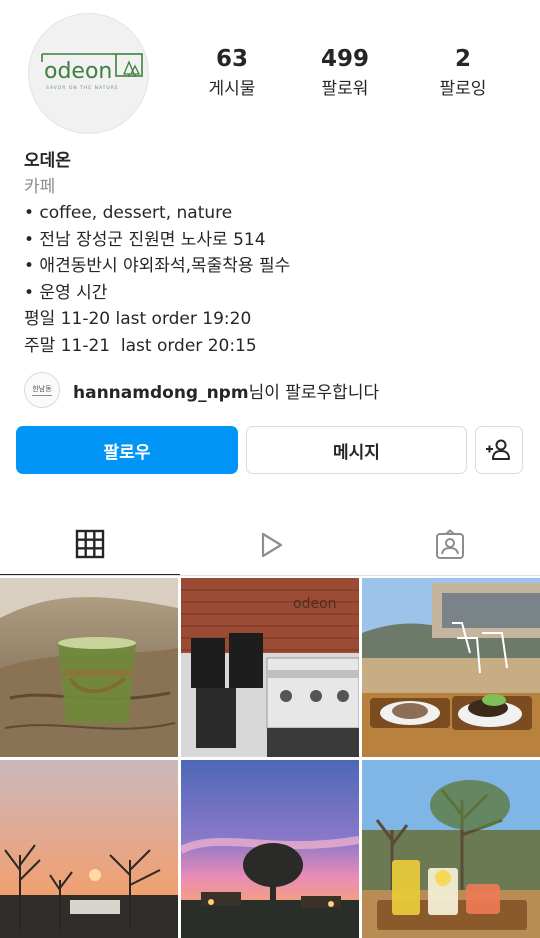  What do you see at coordinates (42, 395) in the screenshot?
I see `follower-avatar-underline` at bounding box center [42, 395].